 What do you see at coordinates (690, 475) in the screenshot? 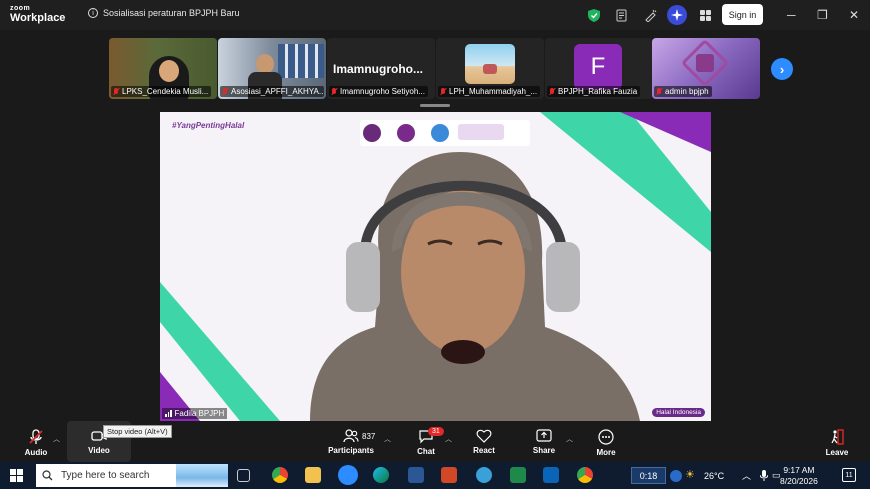
I see `weather-sun-icon: ☀` at bounding box center [690, 475].